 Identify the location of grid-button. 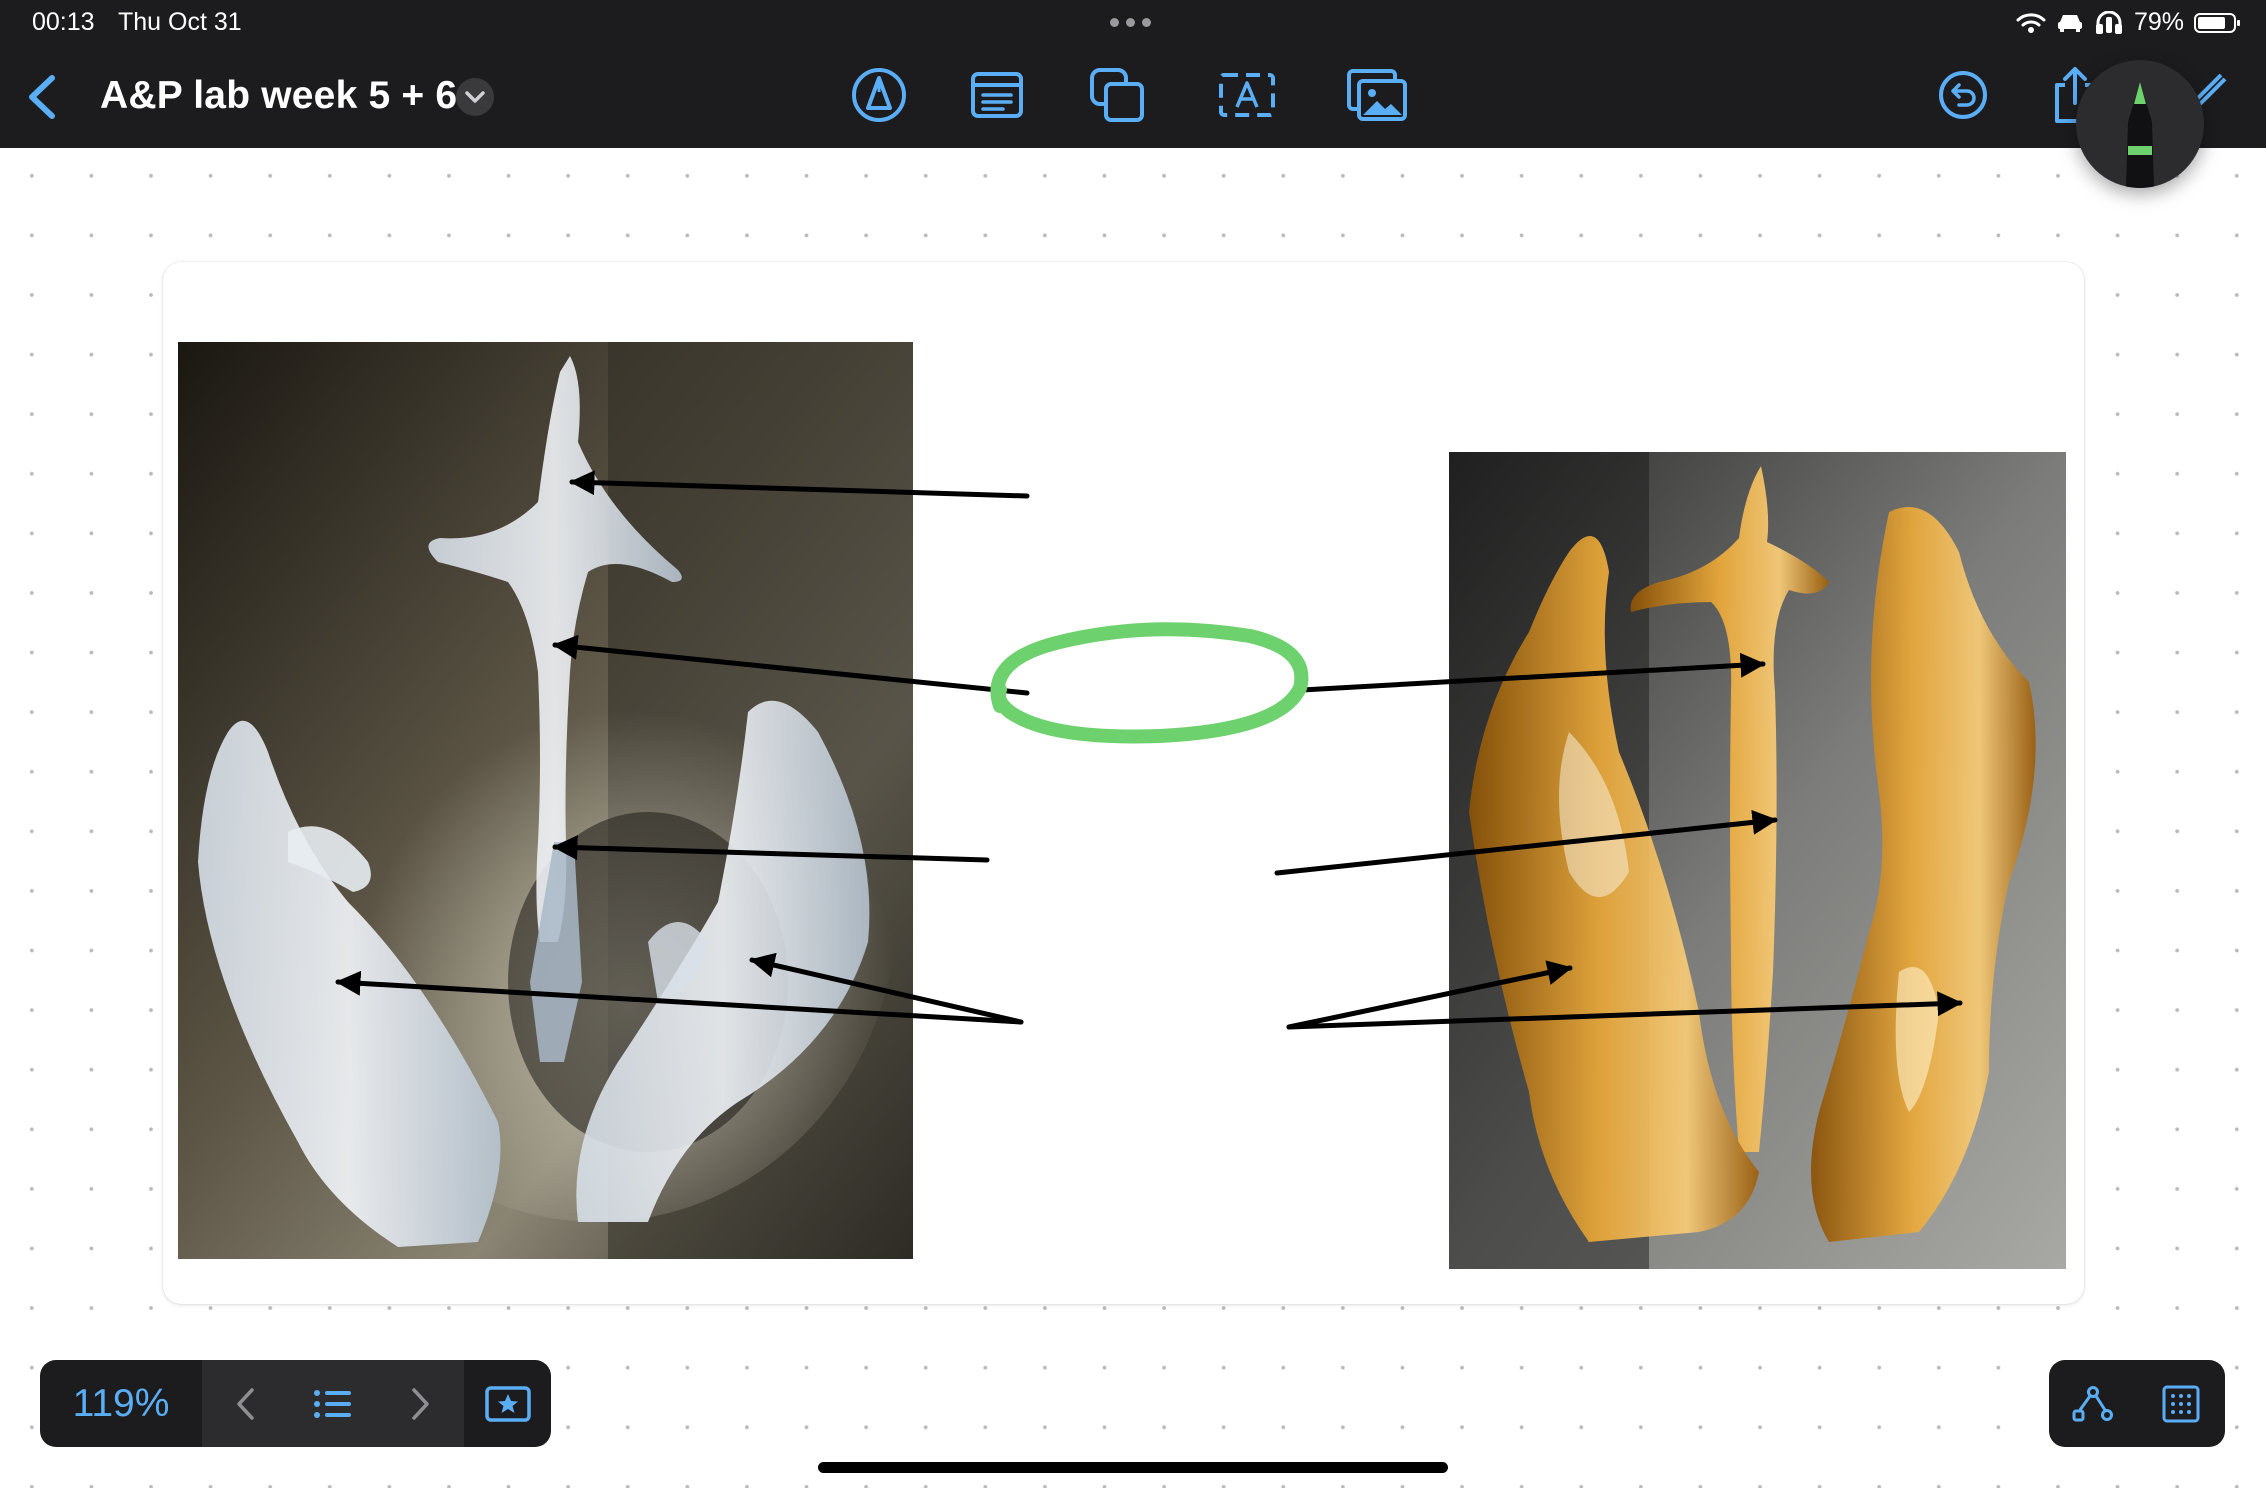
(2181, 1403).